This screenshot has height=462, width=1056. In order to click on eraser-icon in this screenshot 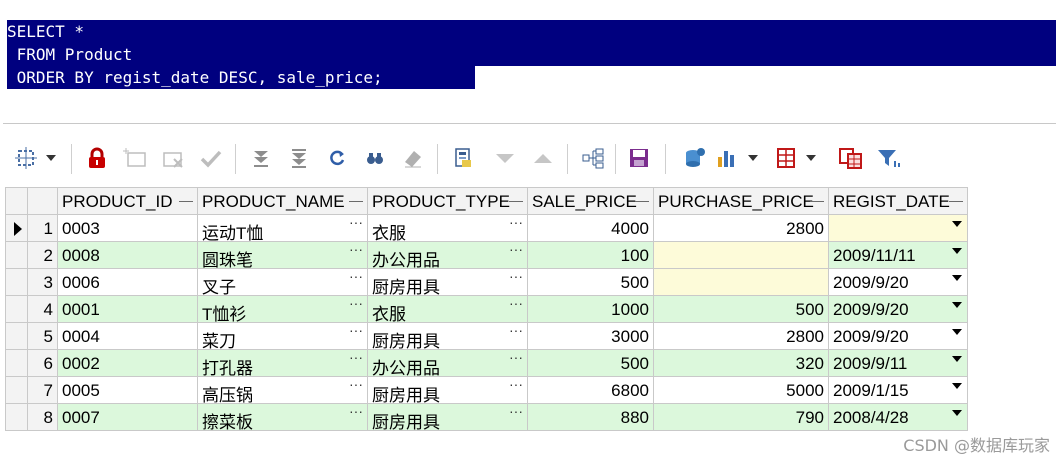, I will do `click(413, 158)`.